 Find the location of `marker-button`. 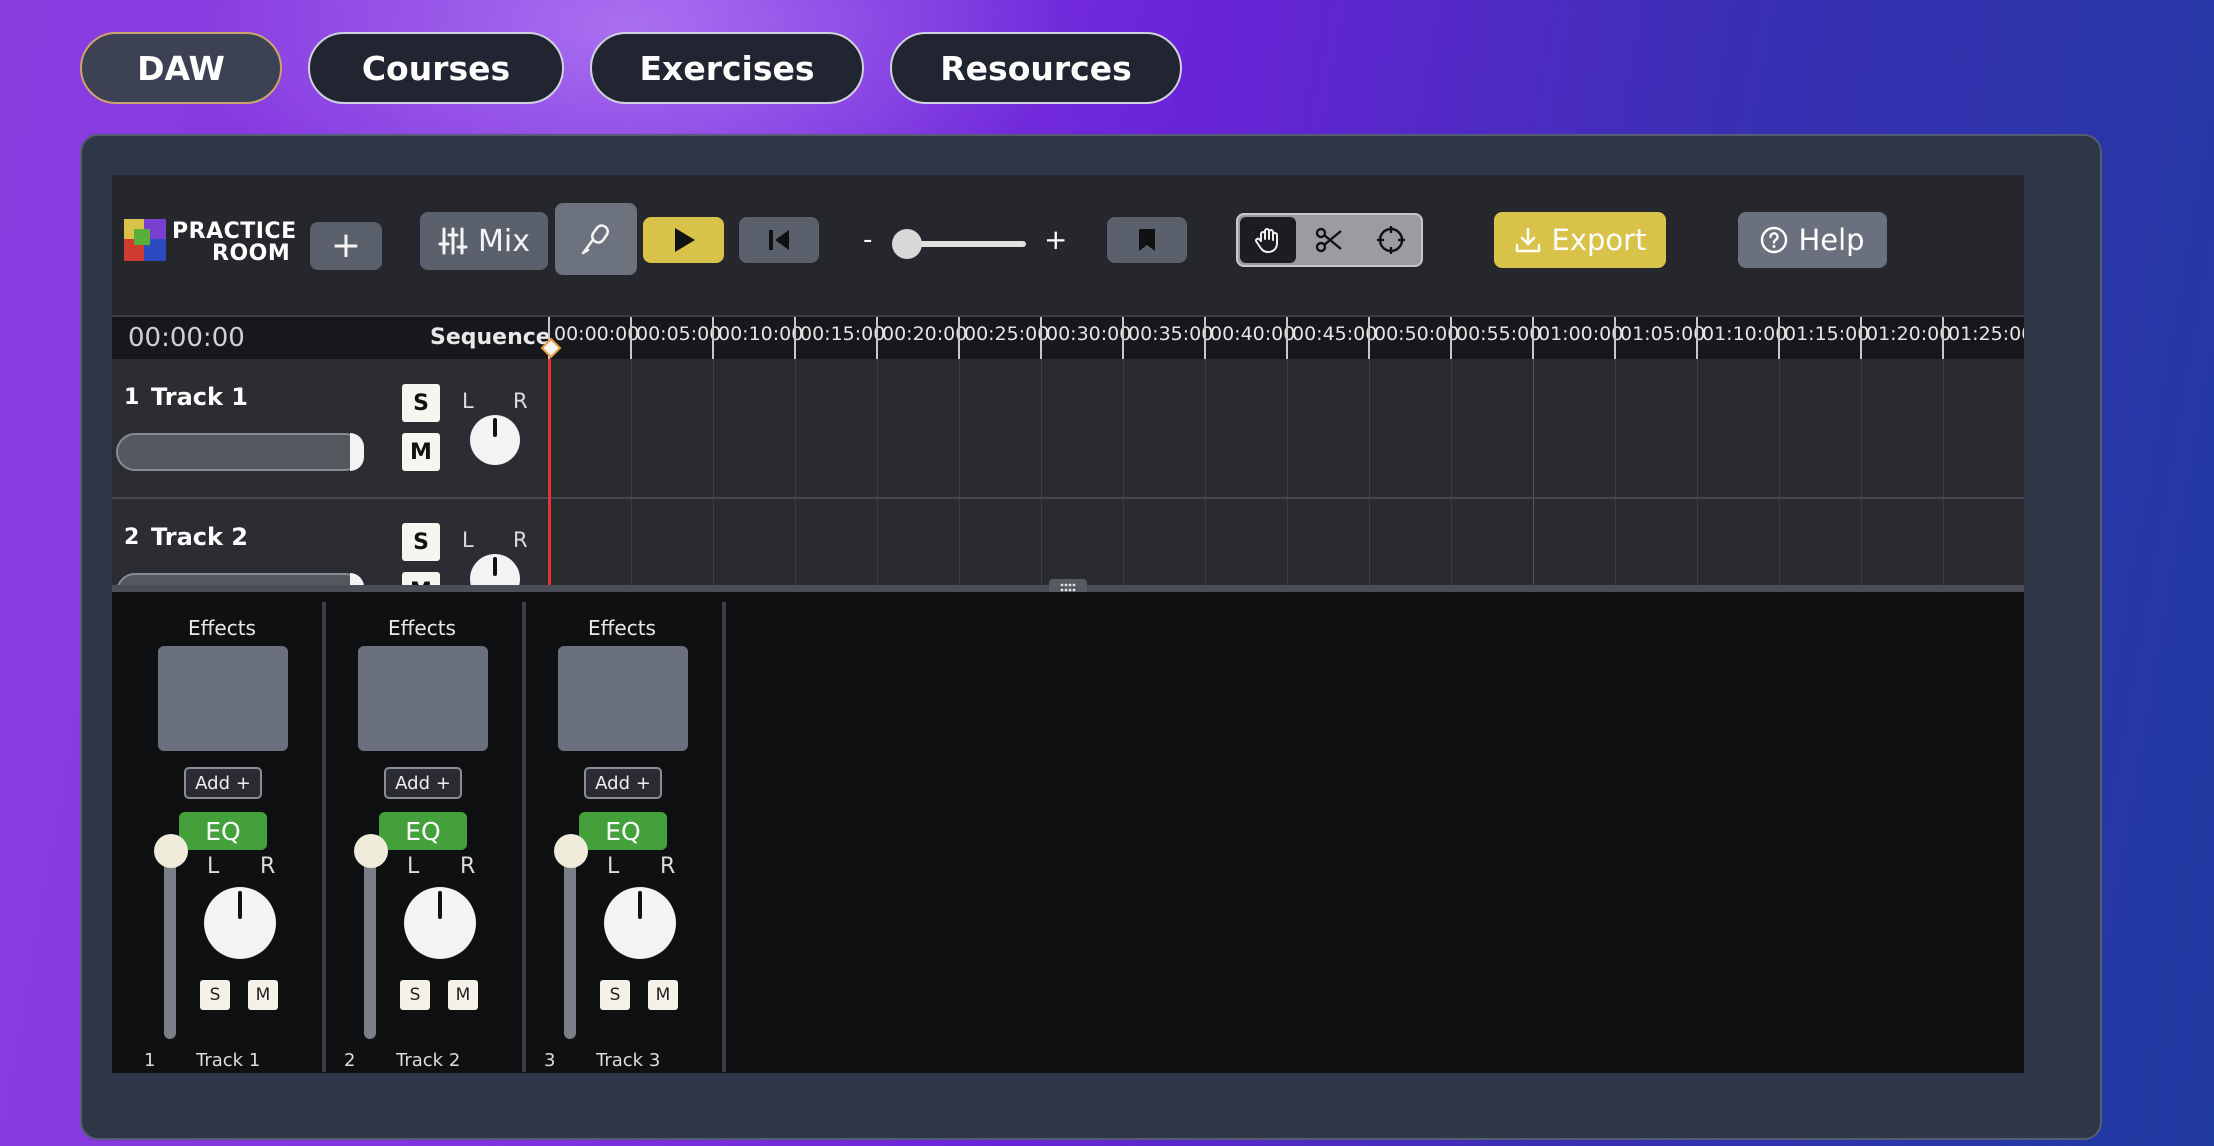

marker-button is located at coordinates (1147, 240).